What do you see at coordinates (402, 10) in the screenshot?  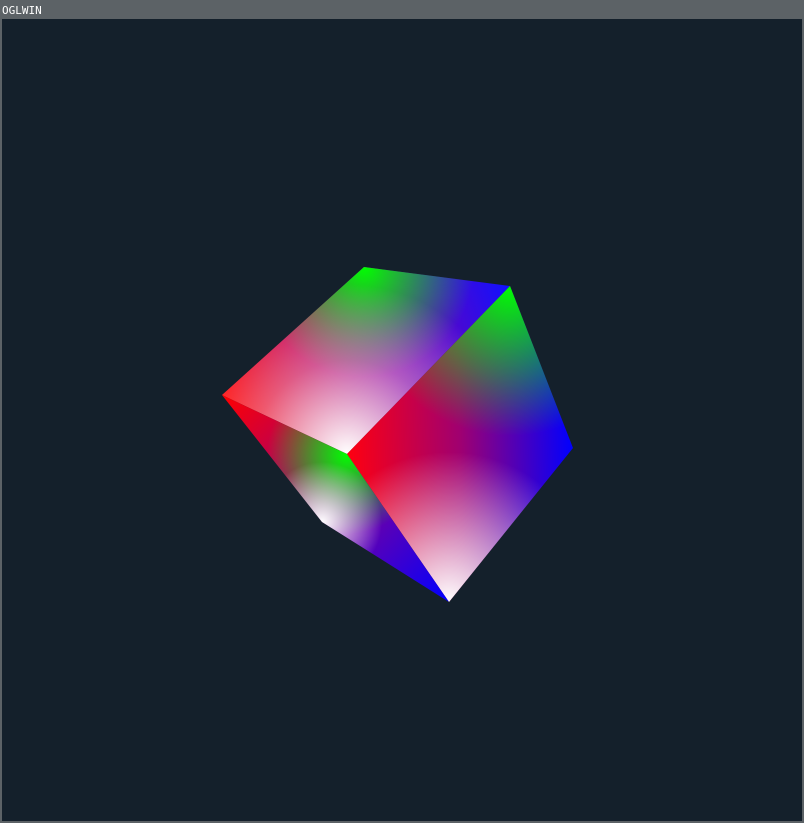 I see `title-bar: OGLWIN` at bounding box center [402, 10].